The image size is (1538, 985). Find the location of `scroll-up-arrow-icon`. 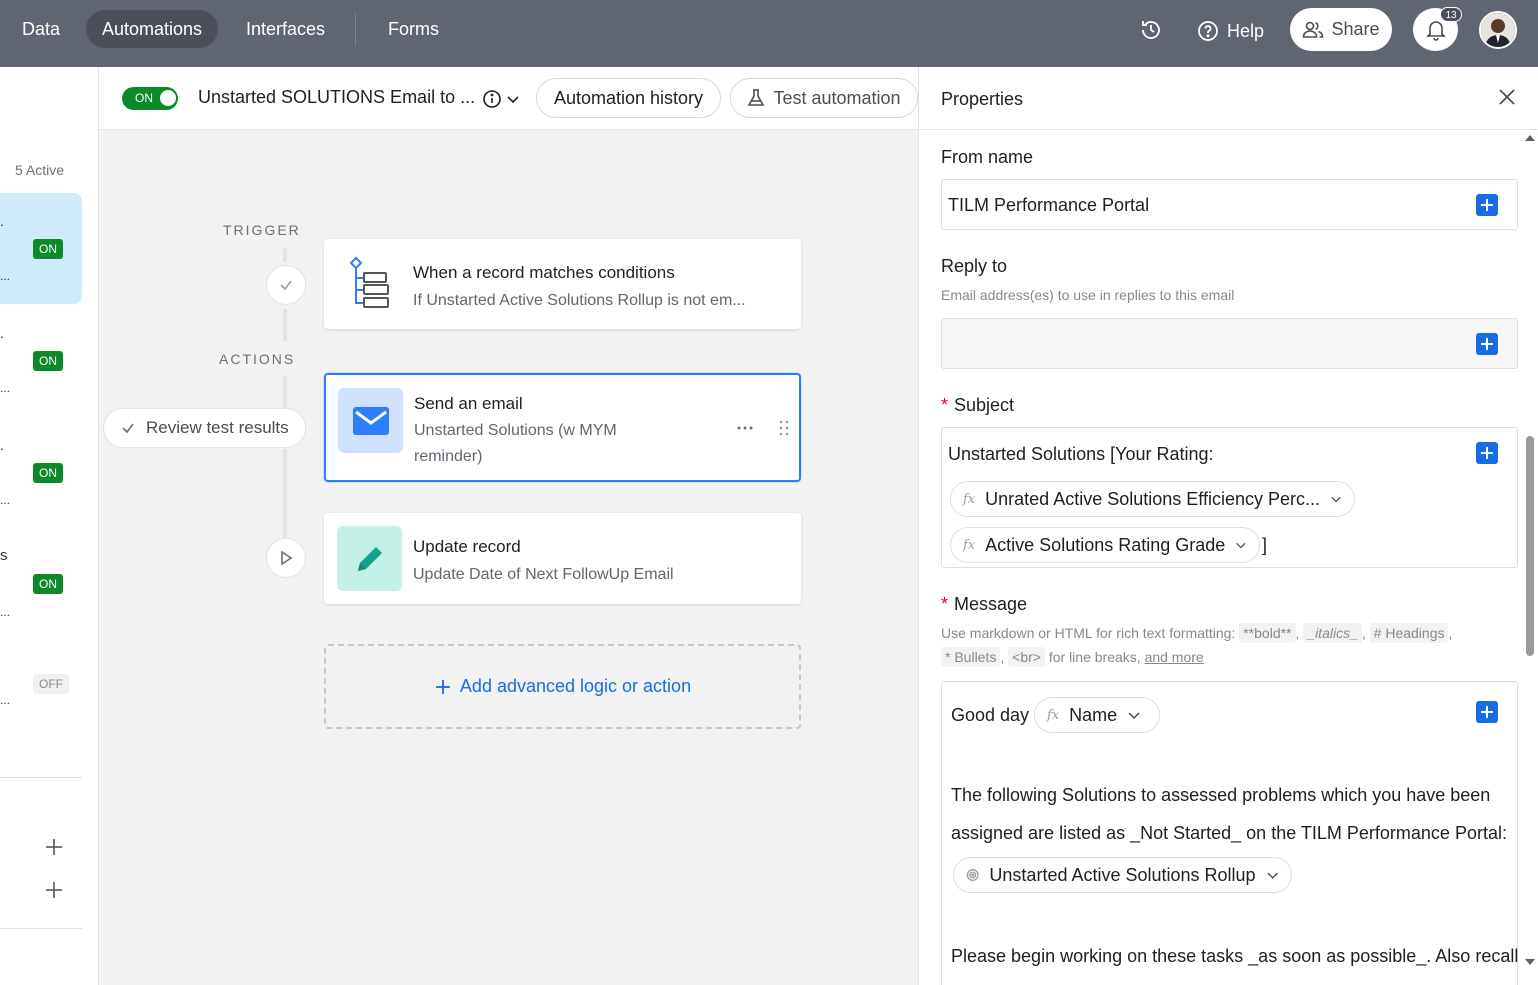

scroll-up-arrow-icon is located at coordinates (1530, 138).